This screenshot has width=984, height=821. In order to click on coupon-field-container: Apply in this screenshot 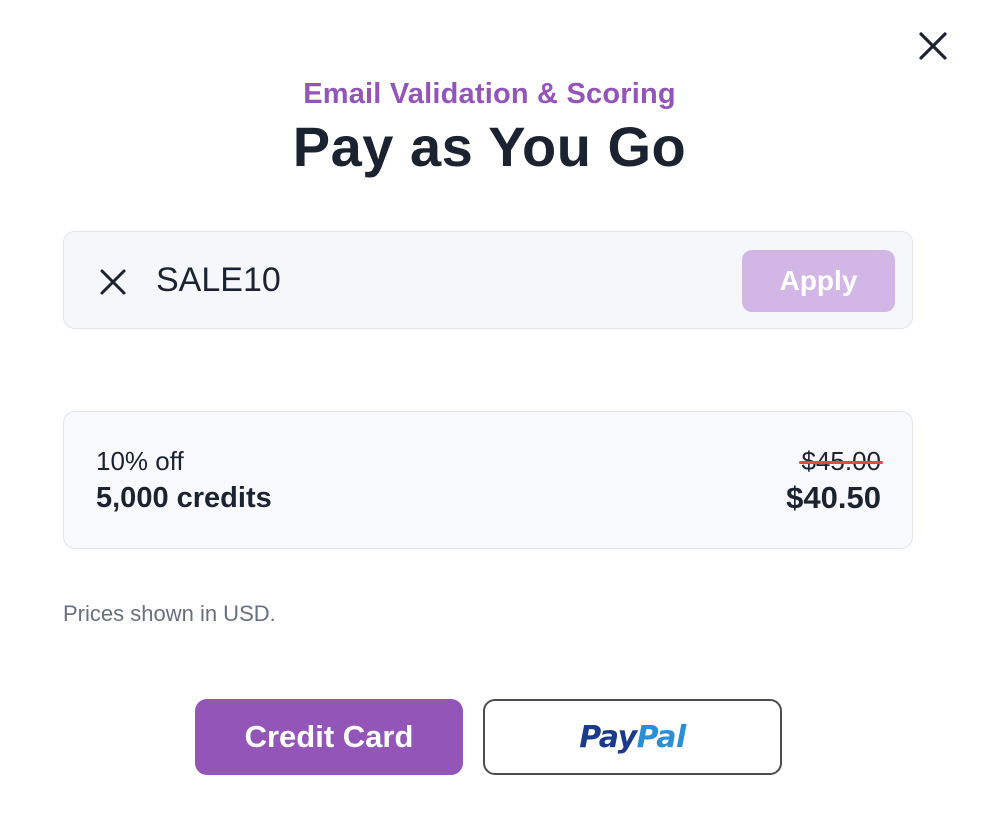, I will do `click(488, 280)`.